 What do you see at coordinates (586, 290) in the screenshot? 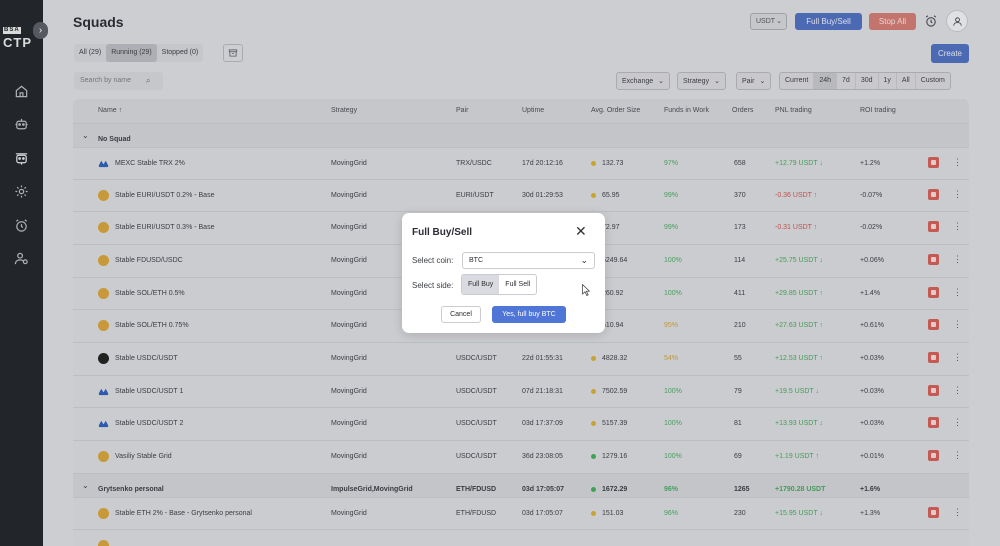
I see `mouse-cursor-icon` at bounding box center [586, 290].